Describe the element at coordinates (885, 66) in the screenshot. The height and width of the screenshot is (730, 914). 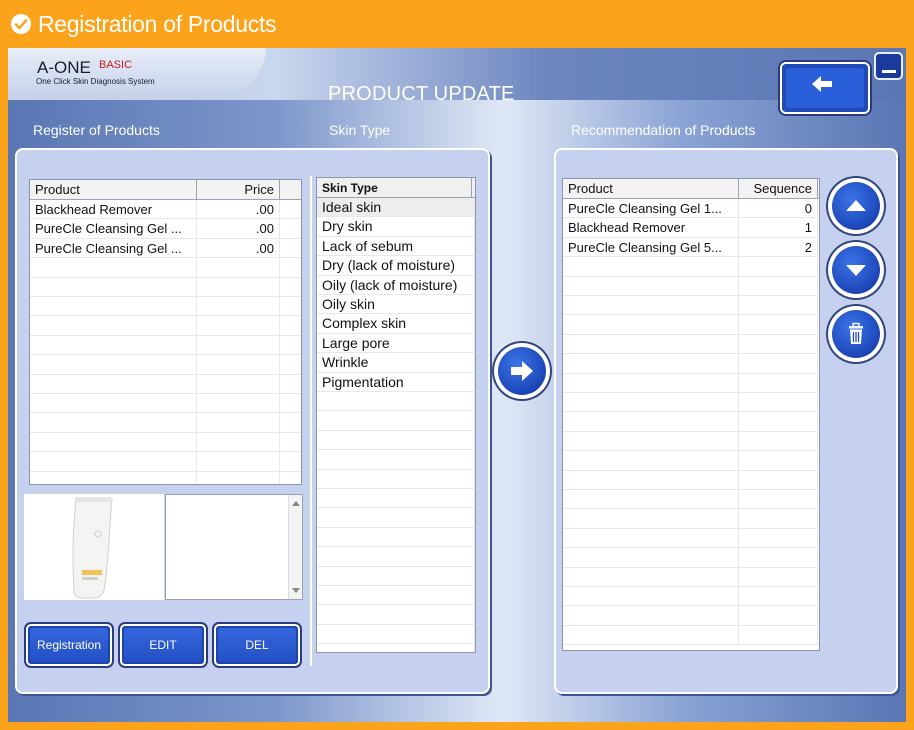
I see `minimize-button` at that location.